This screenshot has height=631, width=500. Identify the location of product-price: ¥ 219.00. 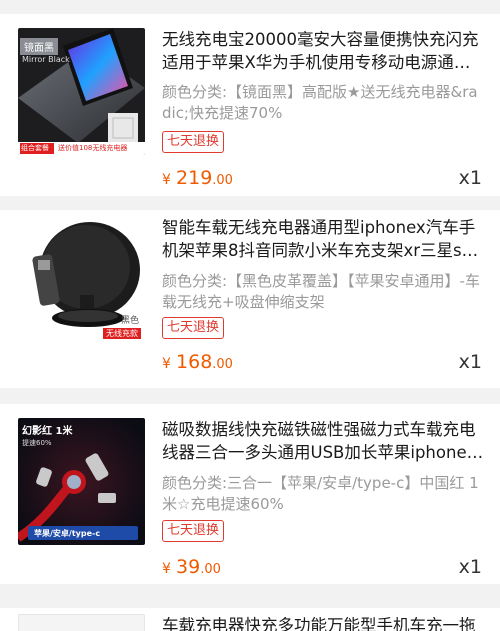
(197, 178).